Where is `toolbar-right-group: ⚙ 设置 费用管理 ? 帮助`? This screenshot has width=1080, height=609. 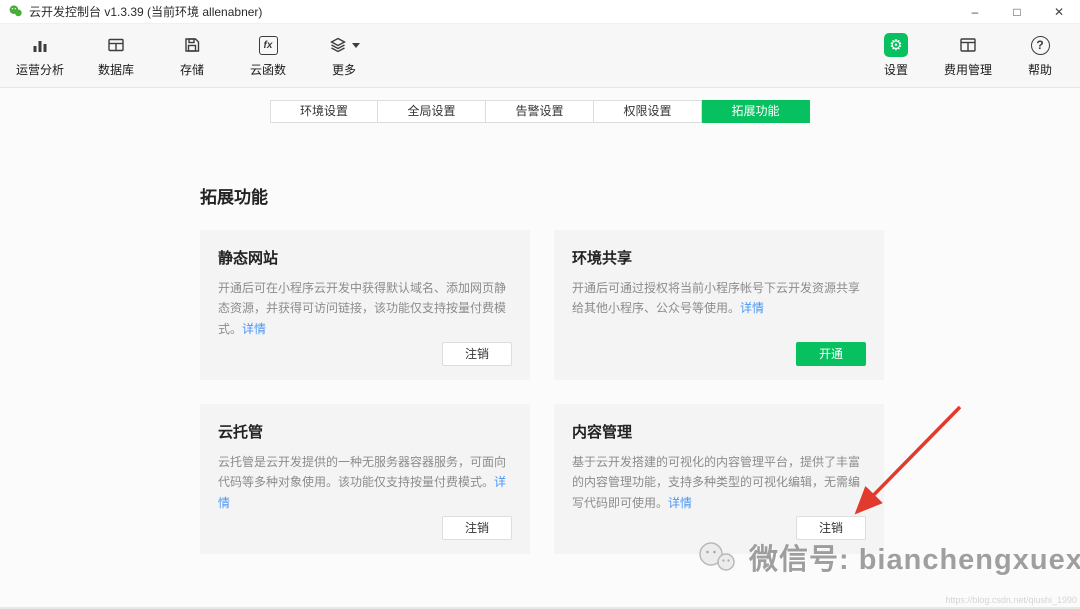
toolbar-right-group: ⚙ 设置 费用管理 ? 帮助 is located at coordinates (968, 55).